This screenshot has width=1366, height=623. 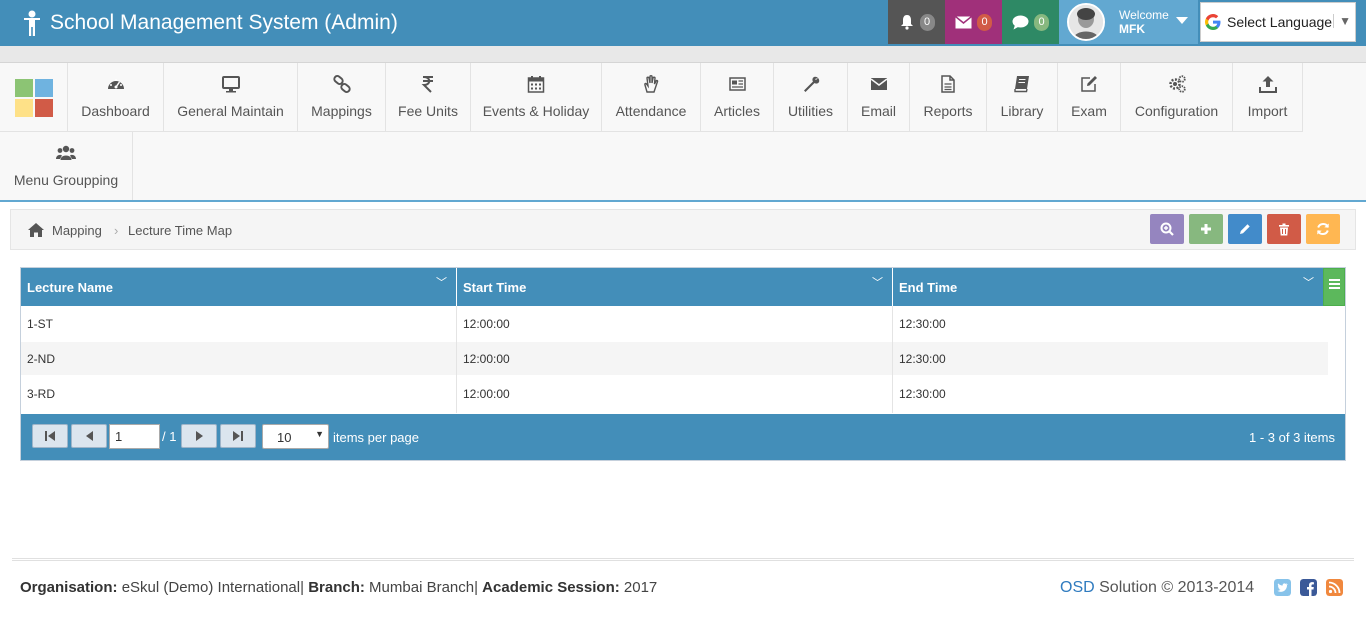 I want to click on menu-item-label: Email, so click(x=878, y=111).